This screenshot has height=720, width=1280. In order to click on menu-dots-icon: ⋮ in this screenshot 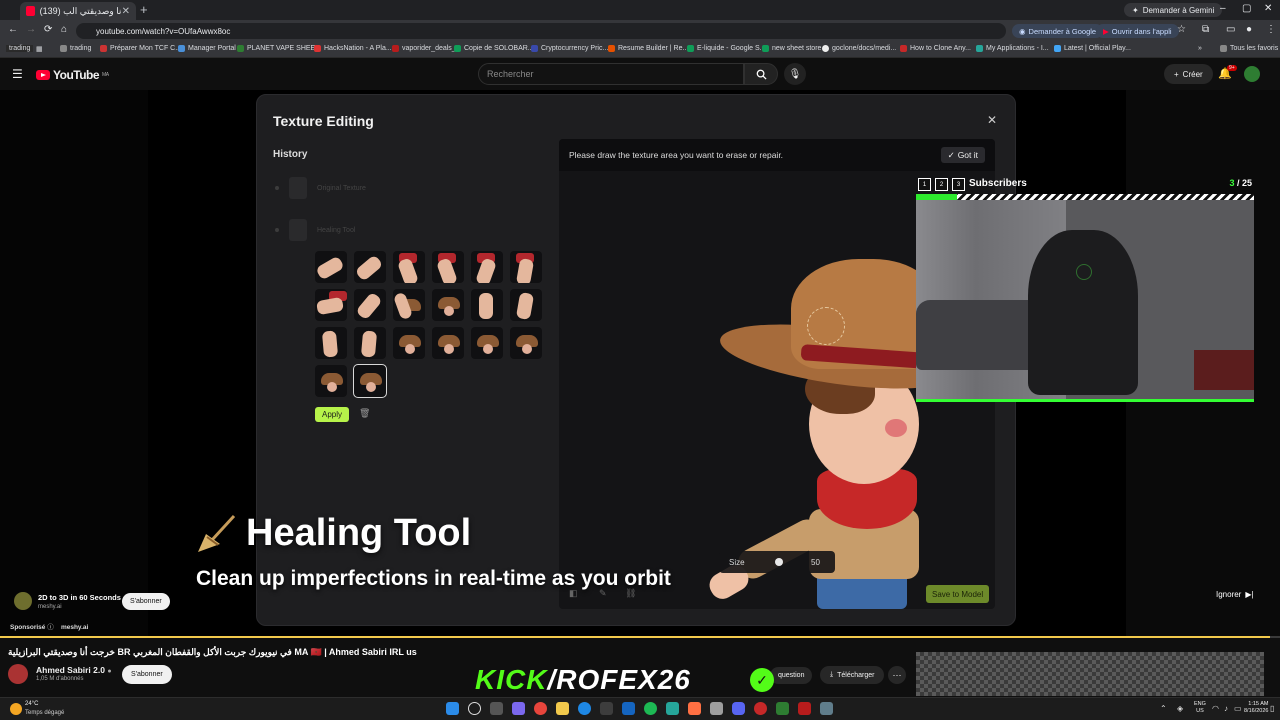, I will do `click(1271, 29)`.